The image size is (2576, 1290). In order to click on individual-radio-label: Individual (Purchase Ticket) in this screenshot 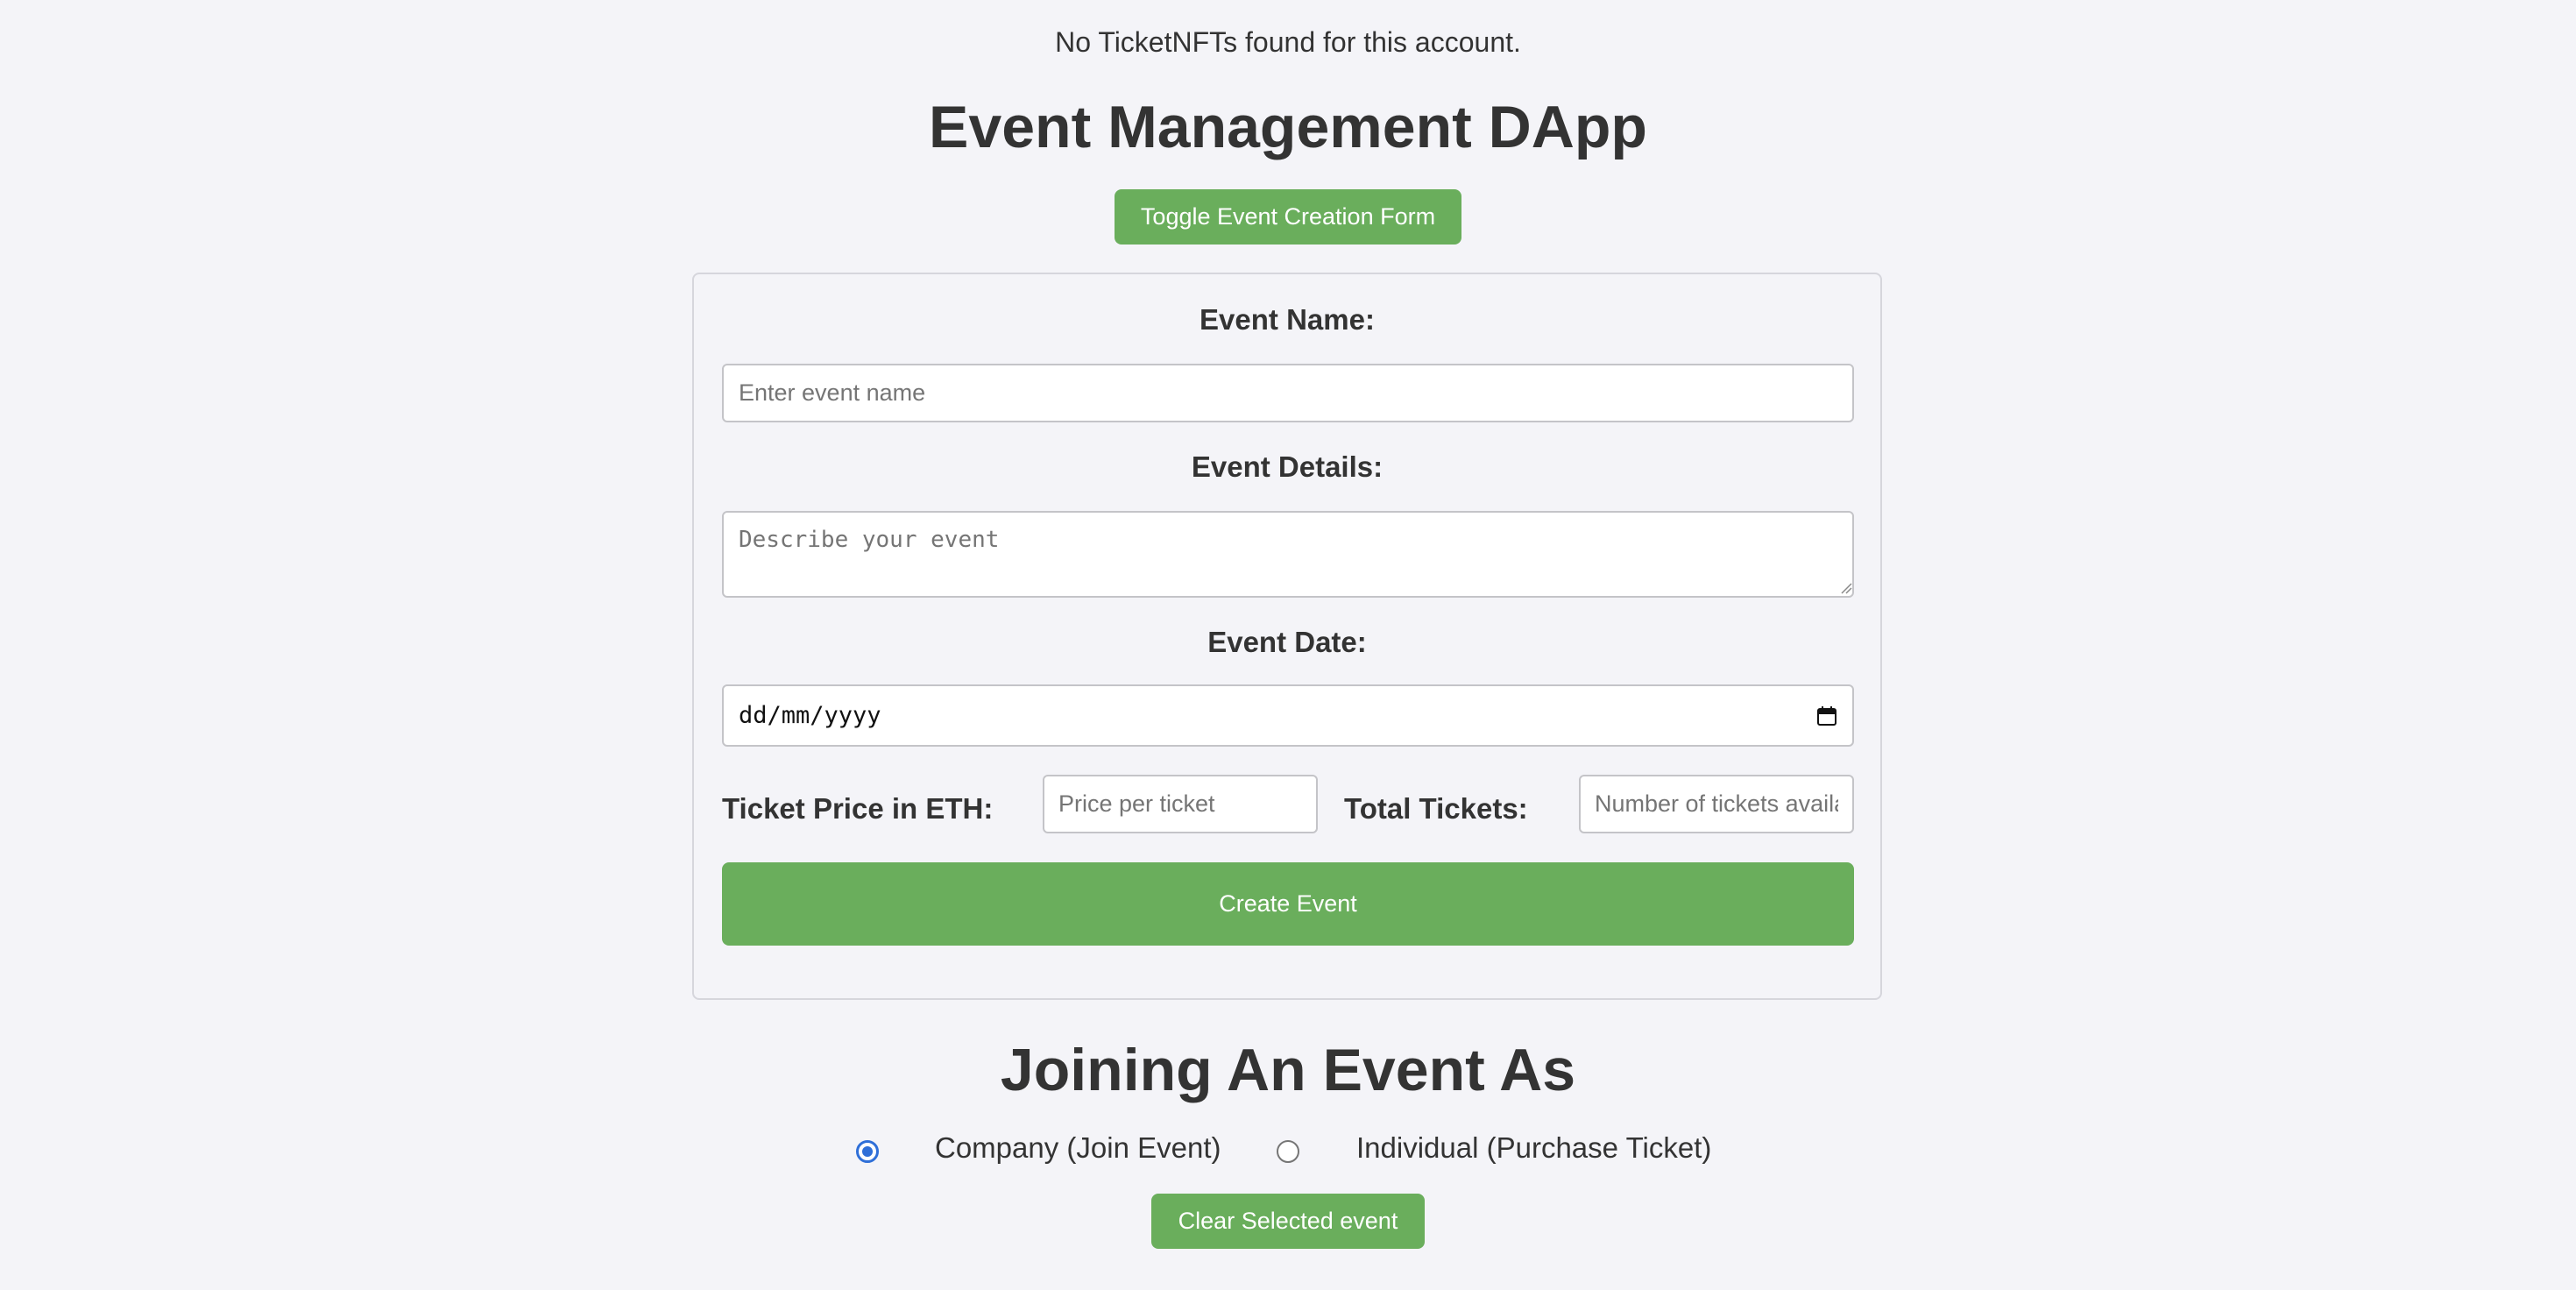, I will do `click(1533, 1148)`.